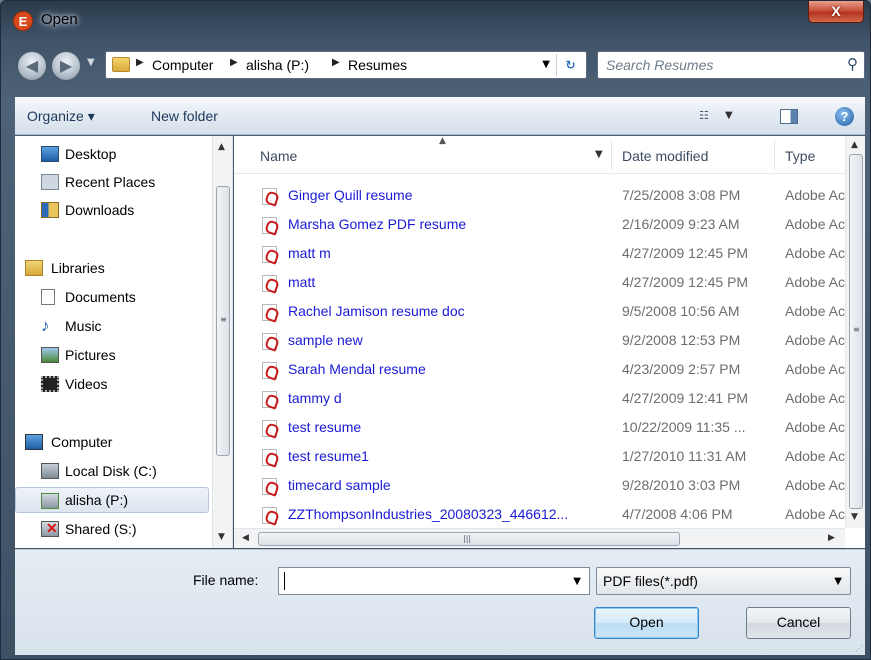 The width and height of the screenshot is (871, 660). What do you see at coordinates (723, 581) in the screenshot?
I see `file-type-filter-select: PDF files(*.pdf) ▼` at bounding box center [723, 581].